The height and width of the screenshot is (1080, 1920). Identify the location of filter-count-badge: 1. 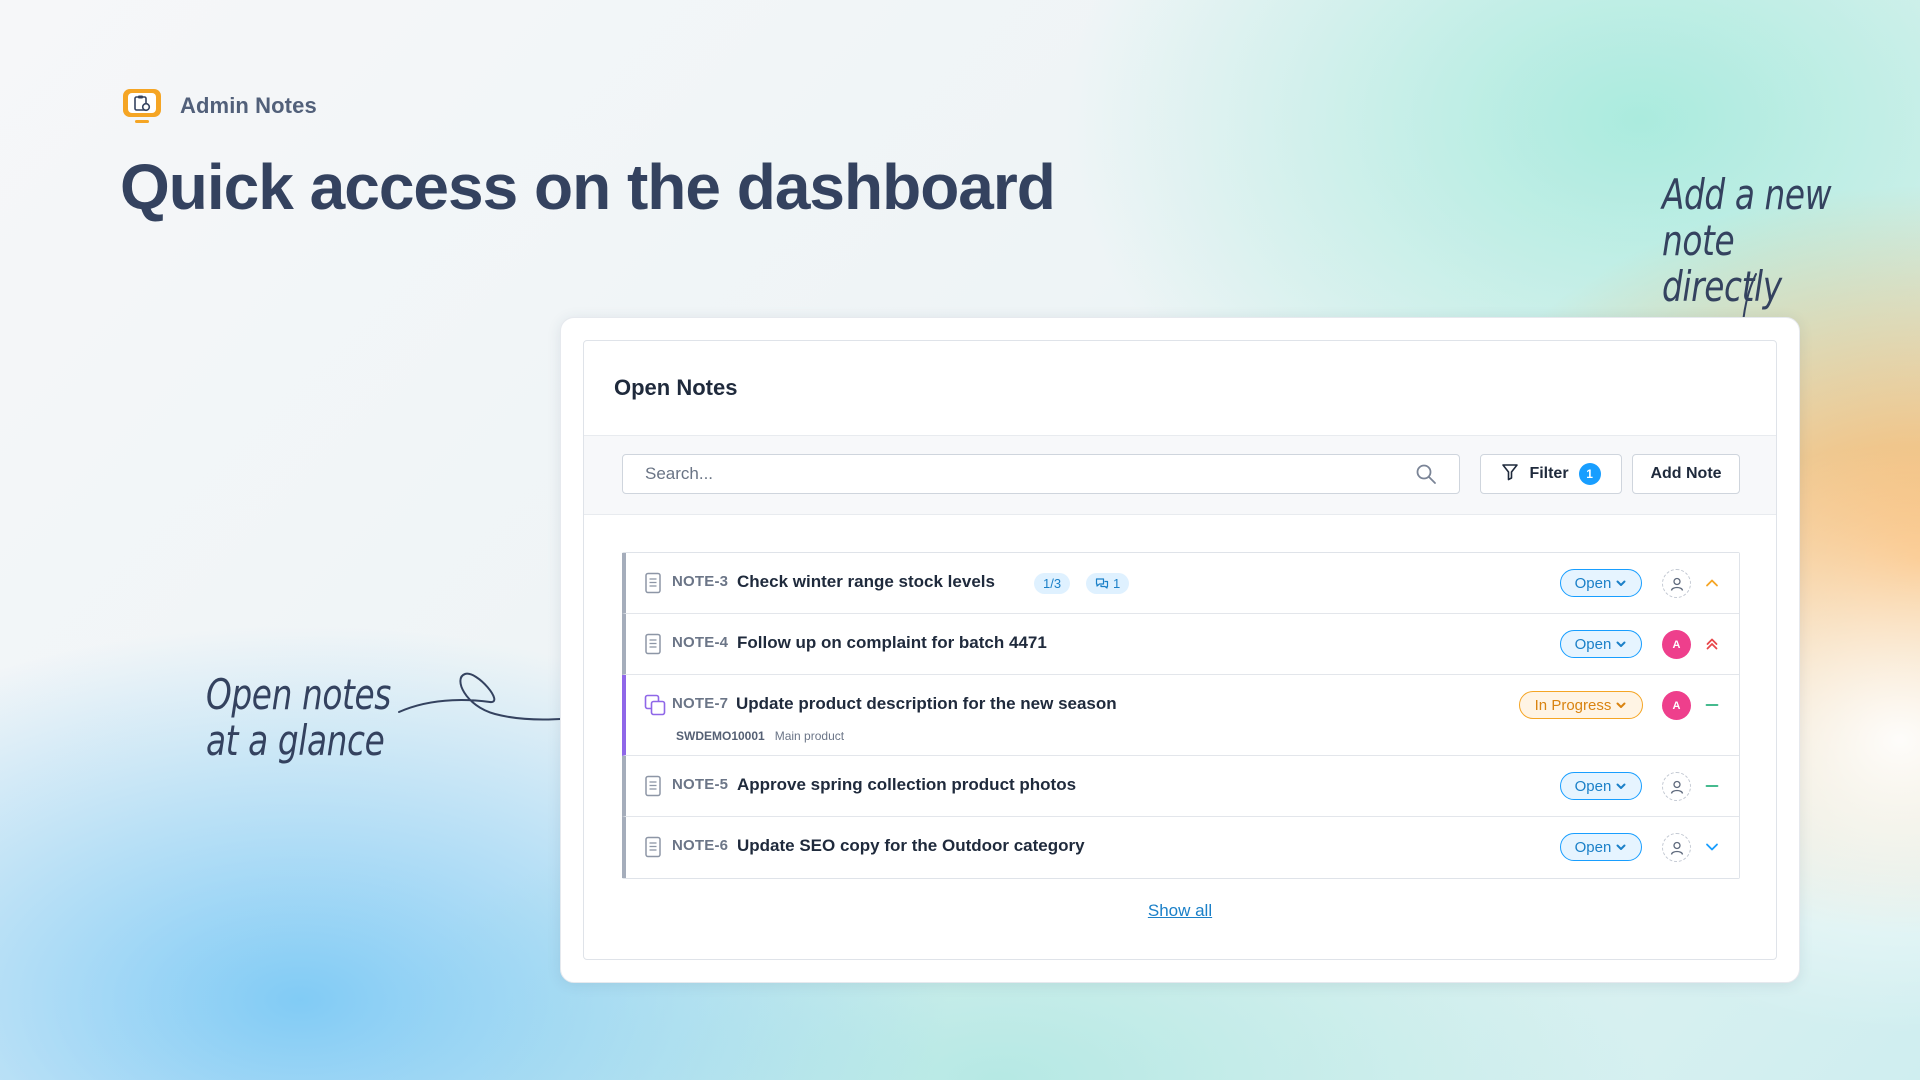
(1589, 474).